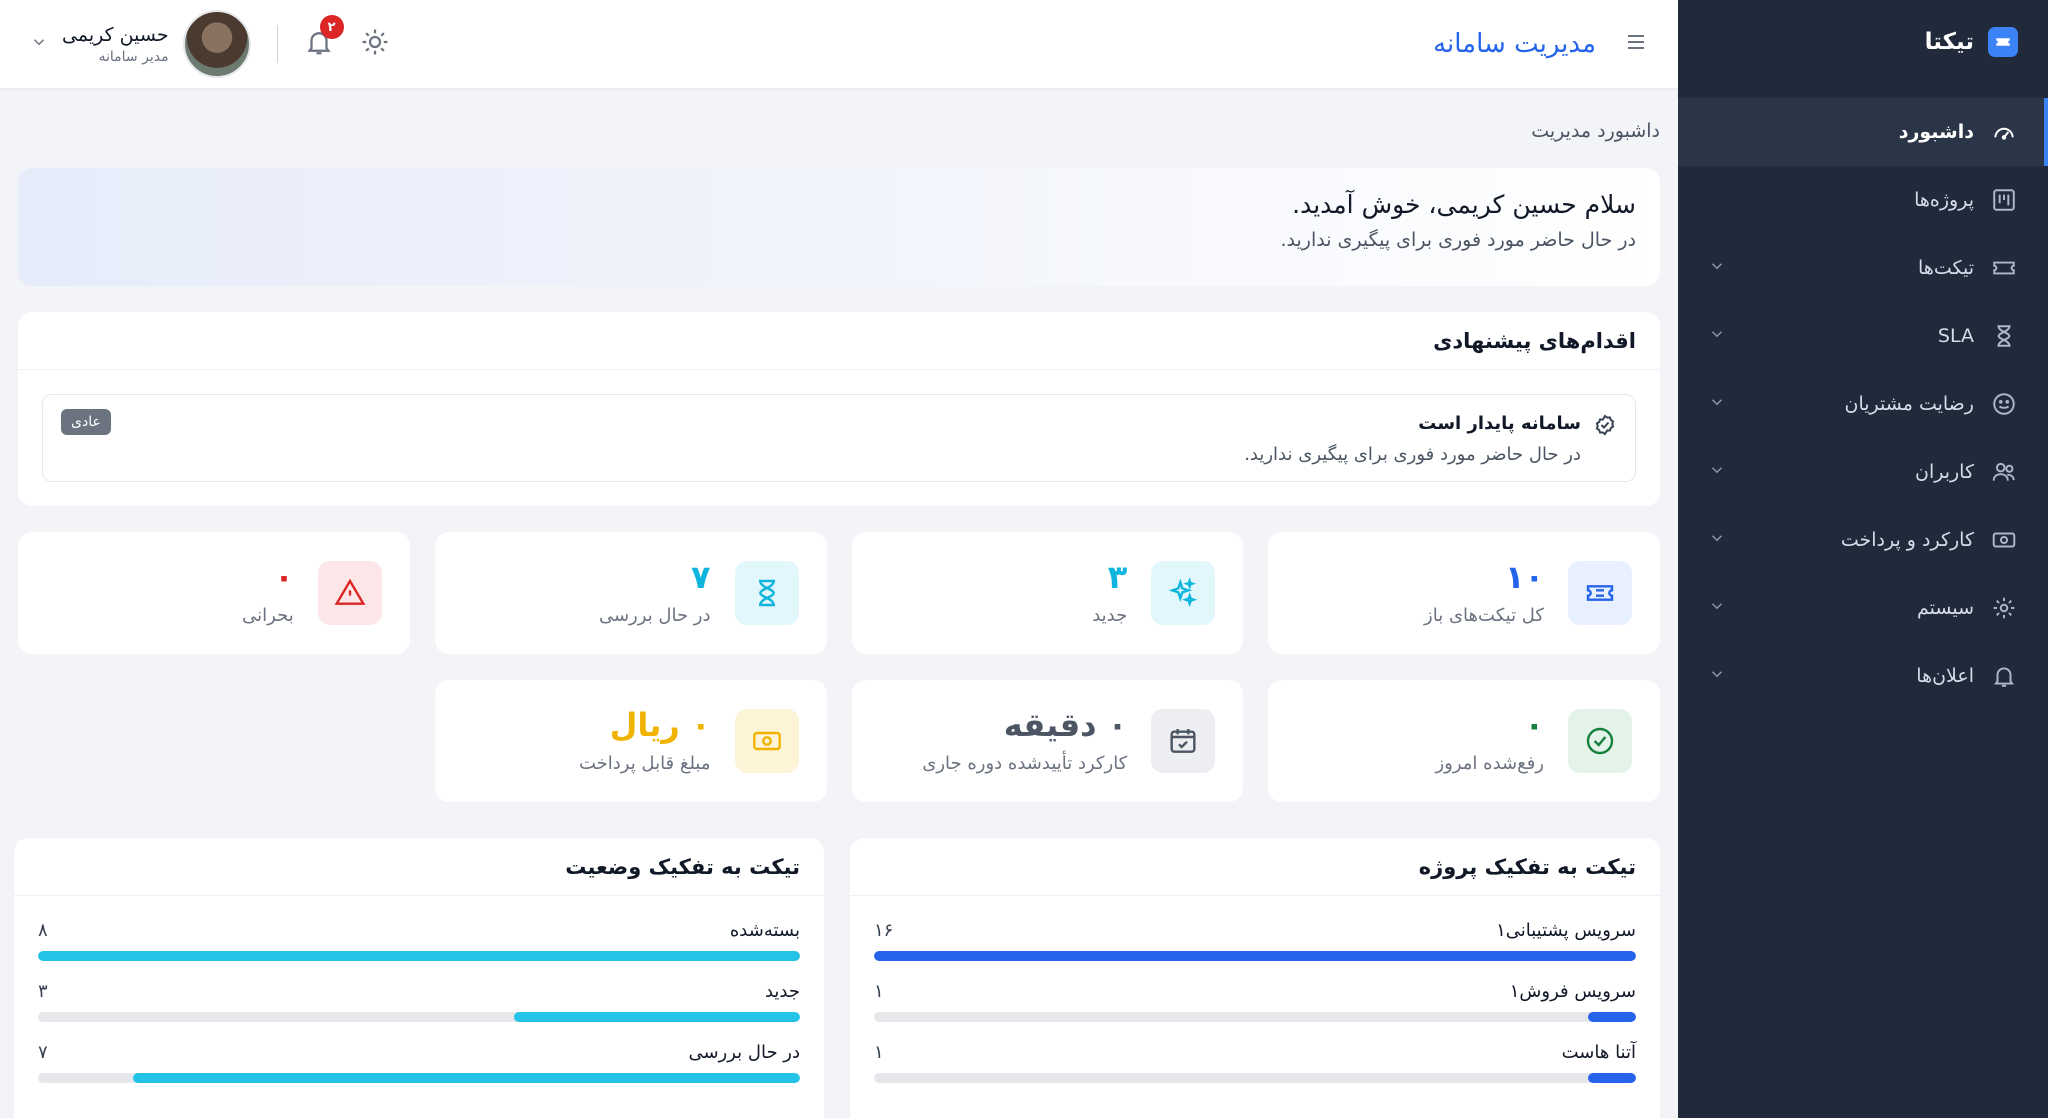  What do you see at coordinates (277, 44) in the screenshot?
I see `header-divider` at bounding box center [277, 44].